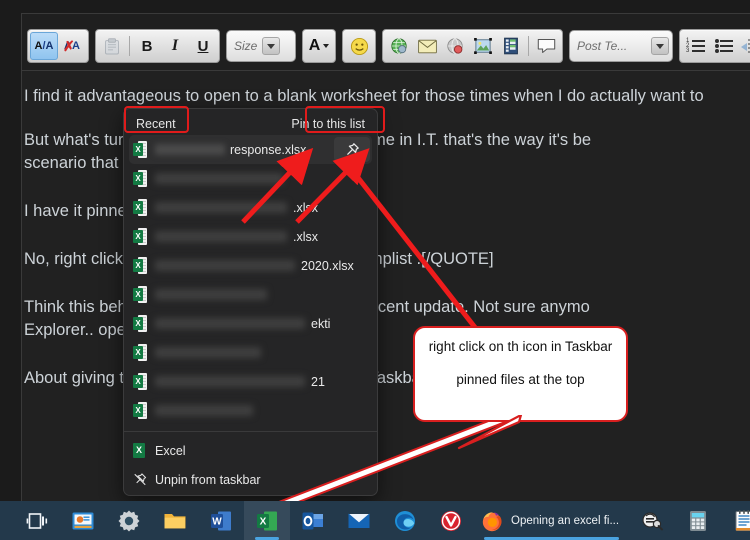 The width and height of the screenshot is (750, 540). I want to click on jumplist-item-label: ekti, so click(242, 324).